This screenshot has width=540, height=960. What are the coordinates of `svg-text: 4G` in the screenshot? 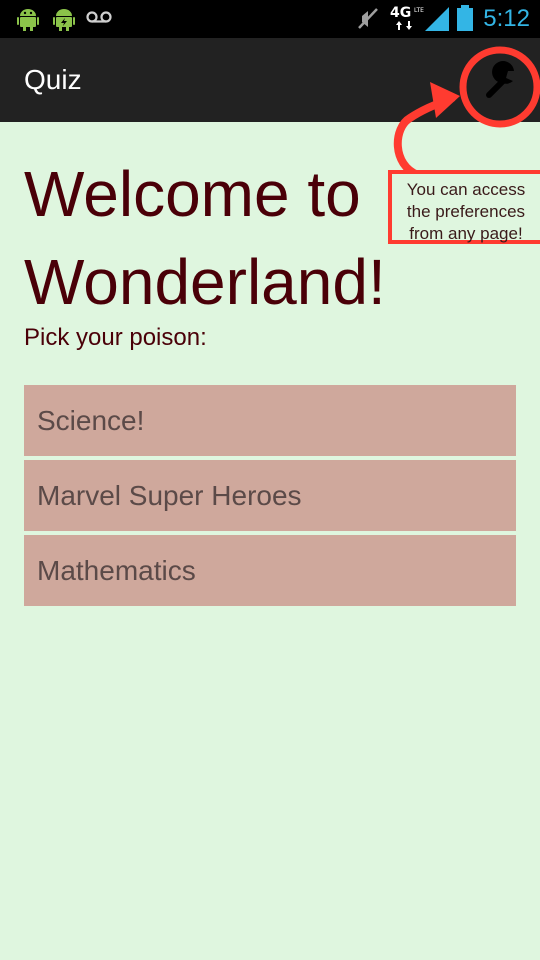 It's located at (400, 13).